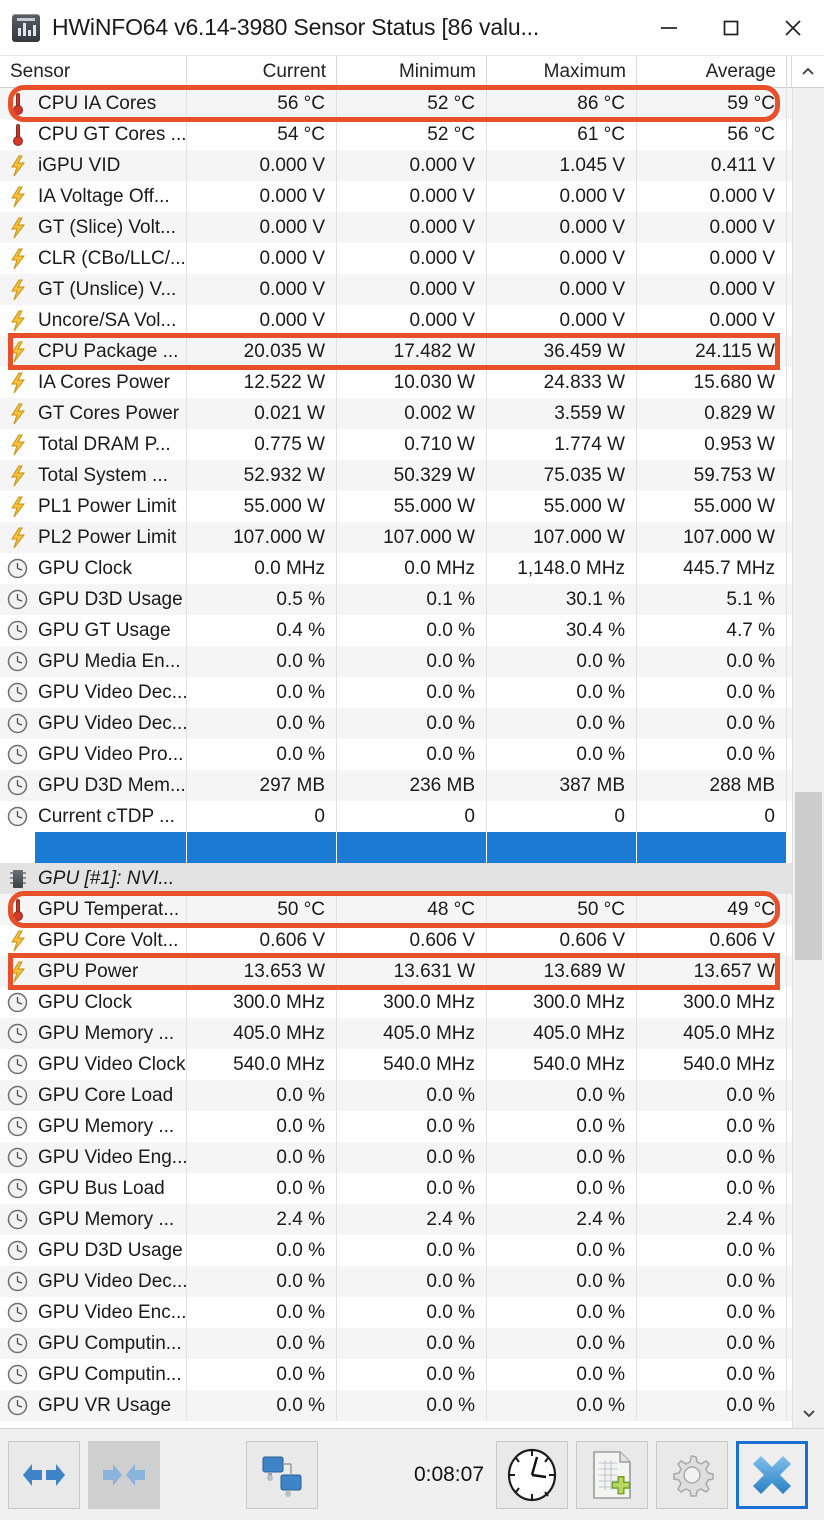 This screenshot has height=1520, width=824. I want to click on sensor-panel-button, so click(281, 1474).